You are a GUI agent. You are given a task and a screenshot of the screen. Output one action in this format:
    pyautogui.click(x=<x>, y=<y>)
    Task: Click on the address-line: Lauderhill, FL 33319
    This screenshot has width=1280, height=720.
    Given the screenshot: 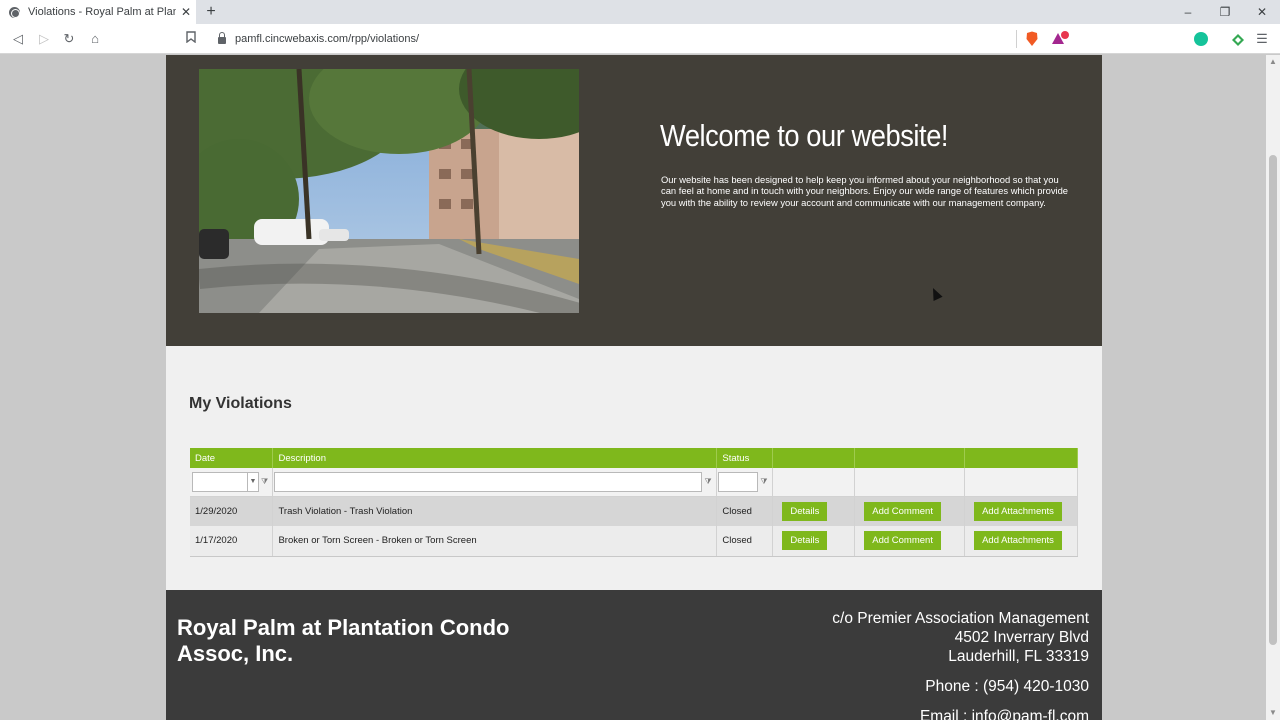 What is the action you would take?
    pyautogui.click(x=1018, y=656)
    